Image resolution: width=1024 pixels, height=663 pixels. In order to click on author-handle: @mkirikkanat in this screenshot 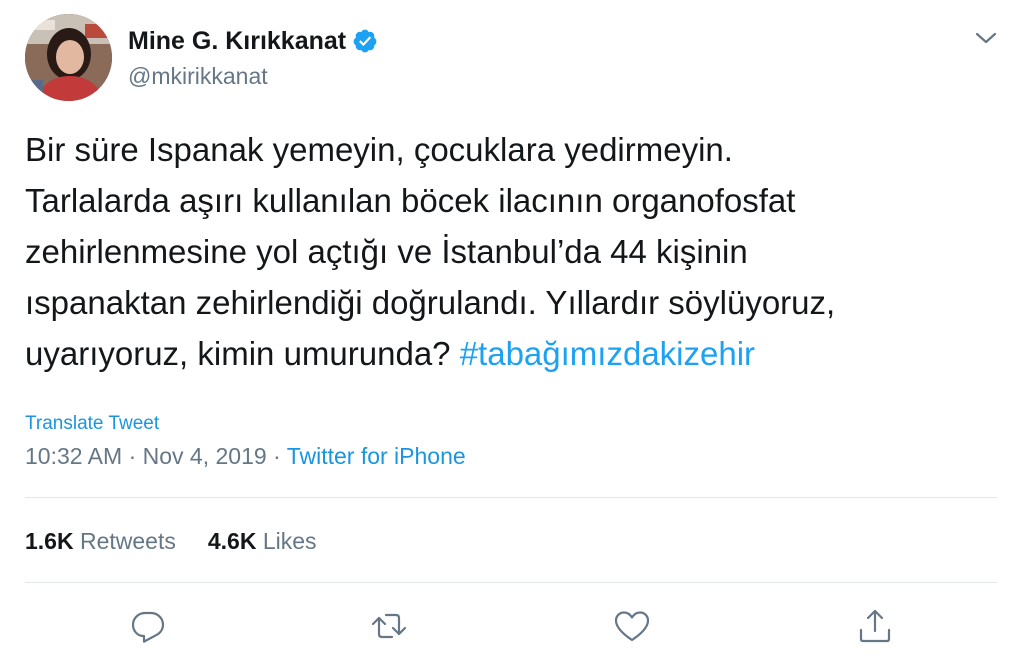, I will do `click(198, 76)`.